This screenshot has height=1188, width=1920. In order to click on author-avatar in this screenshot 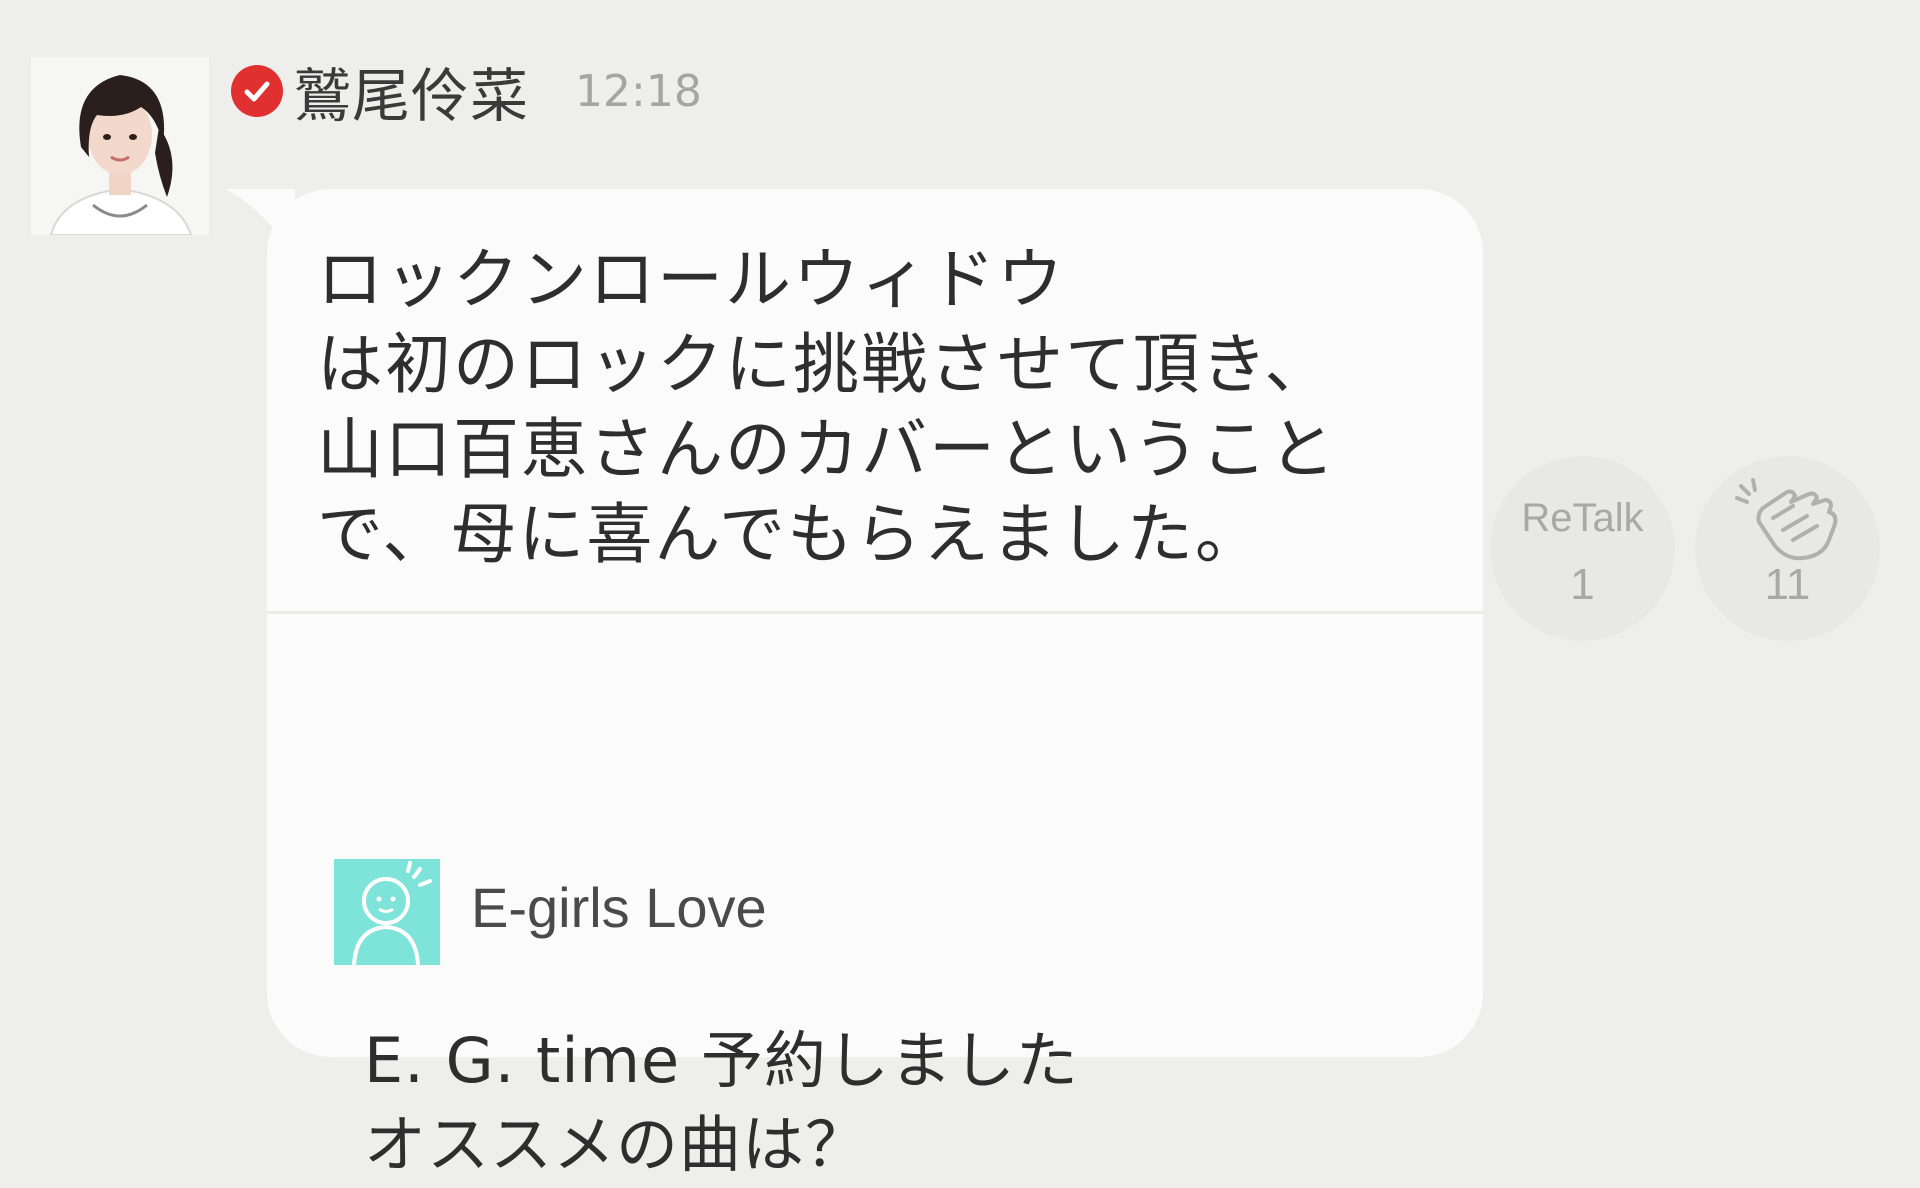, I will do `click(120, 146)`.